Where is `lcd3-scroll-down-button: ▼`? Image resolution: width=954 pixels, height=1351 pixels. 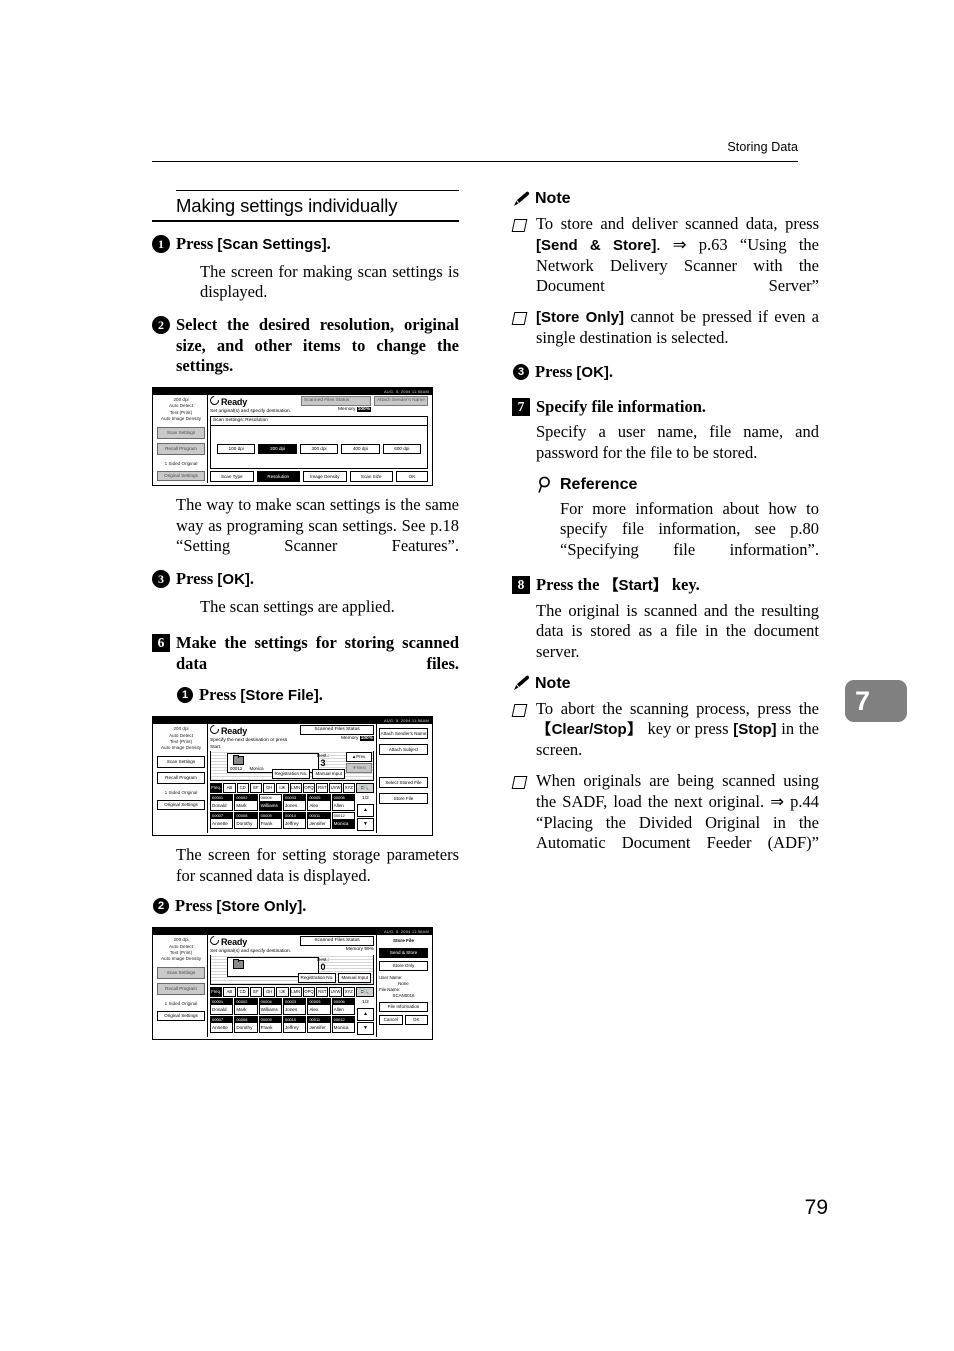 lcd3-scroll-down-button: ▼ is located at coordinates (365, 1029).